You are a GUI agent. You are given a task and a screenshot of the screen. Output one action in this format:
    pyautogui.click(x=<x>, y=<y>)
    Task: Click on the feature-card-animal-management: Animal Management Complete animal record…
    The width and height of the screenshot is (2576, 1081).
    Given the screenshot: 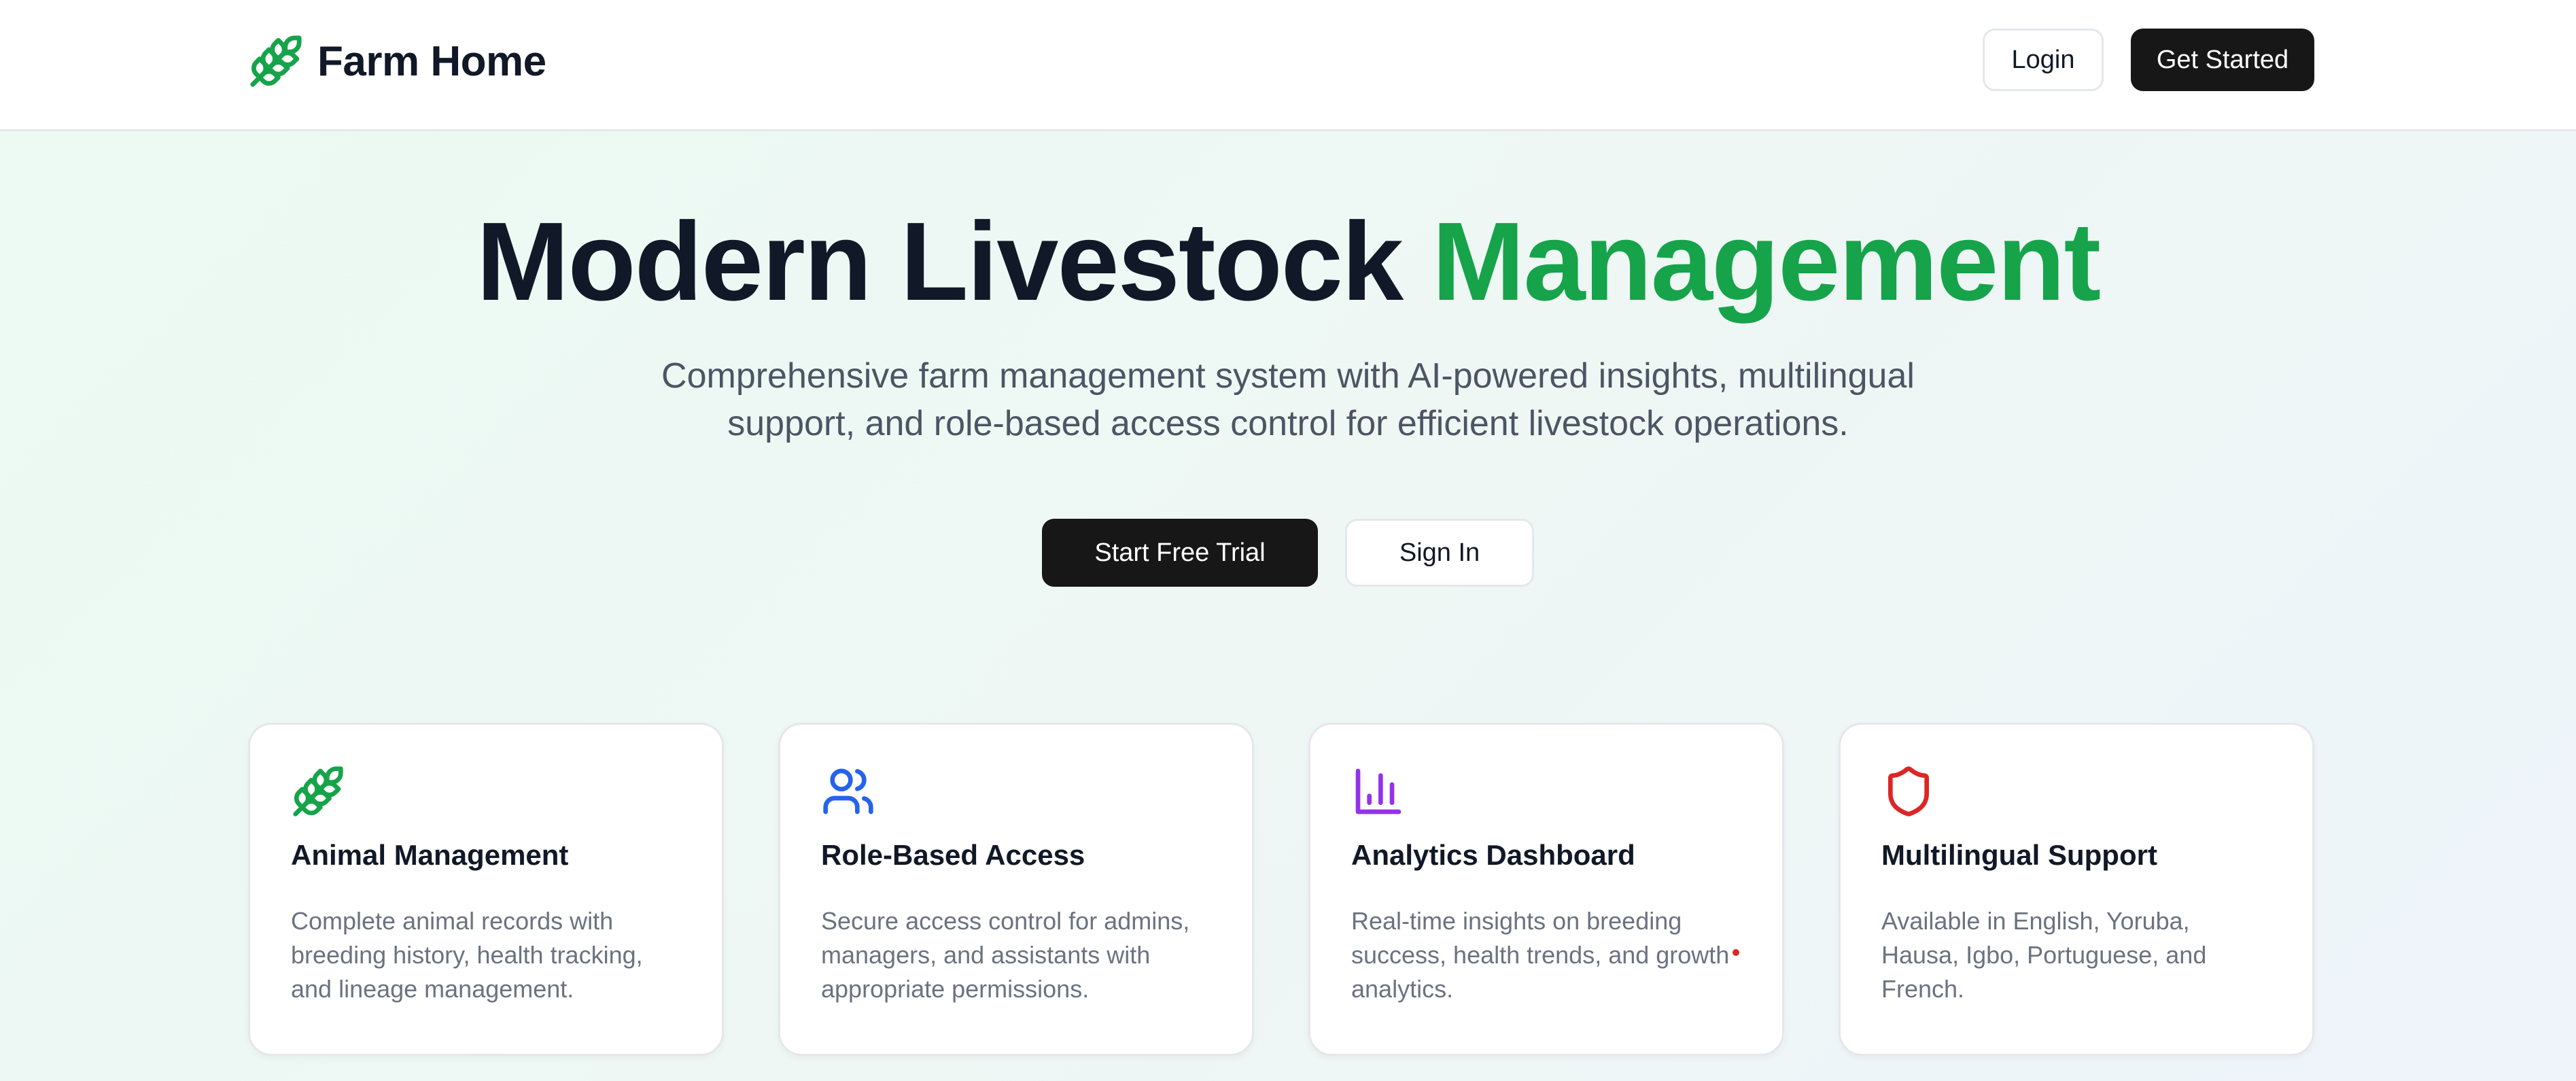 What is the action you would take?
    pyautogui.click(x=486, y=889)
    